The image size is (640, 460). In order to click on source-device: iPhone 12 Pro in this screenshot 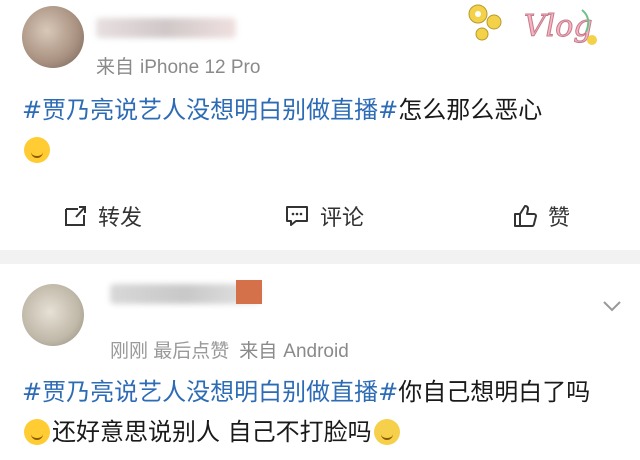, I will do `click(200, 67)`.